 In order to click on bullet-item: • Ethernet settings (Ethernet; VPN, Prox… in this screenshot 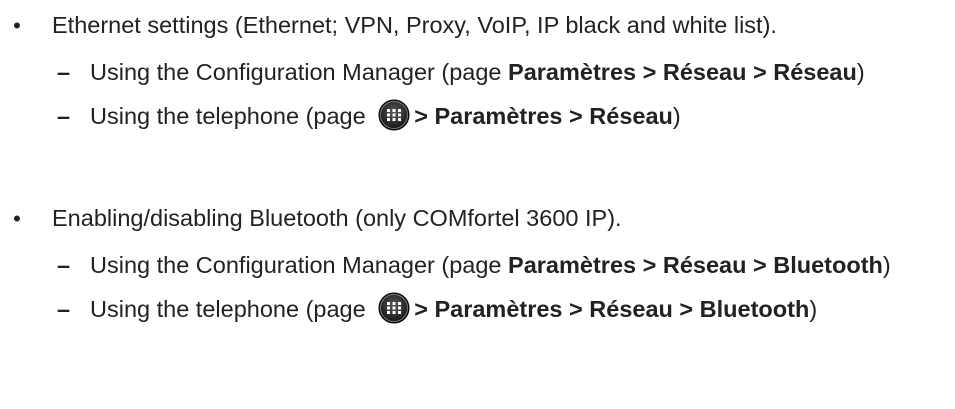, I will do `click(477, 25)`.